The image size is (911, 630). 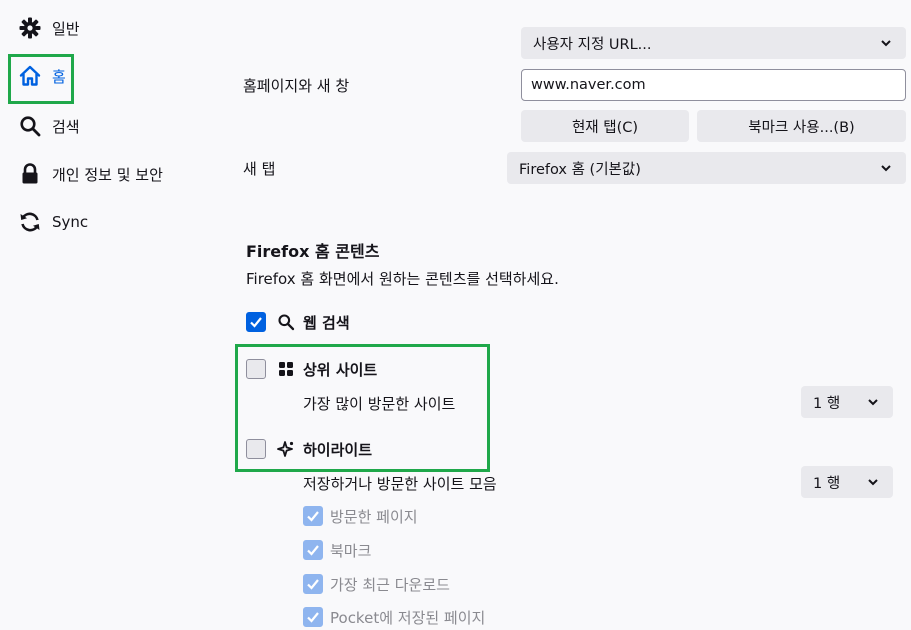 I want to click on newtab-select: Firefox 홈 (기본값), so click(x=706, y=168).